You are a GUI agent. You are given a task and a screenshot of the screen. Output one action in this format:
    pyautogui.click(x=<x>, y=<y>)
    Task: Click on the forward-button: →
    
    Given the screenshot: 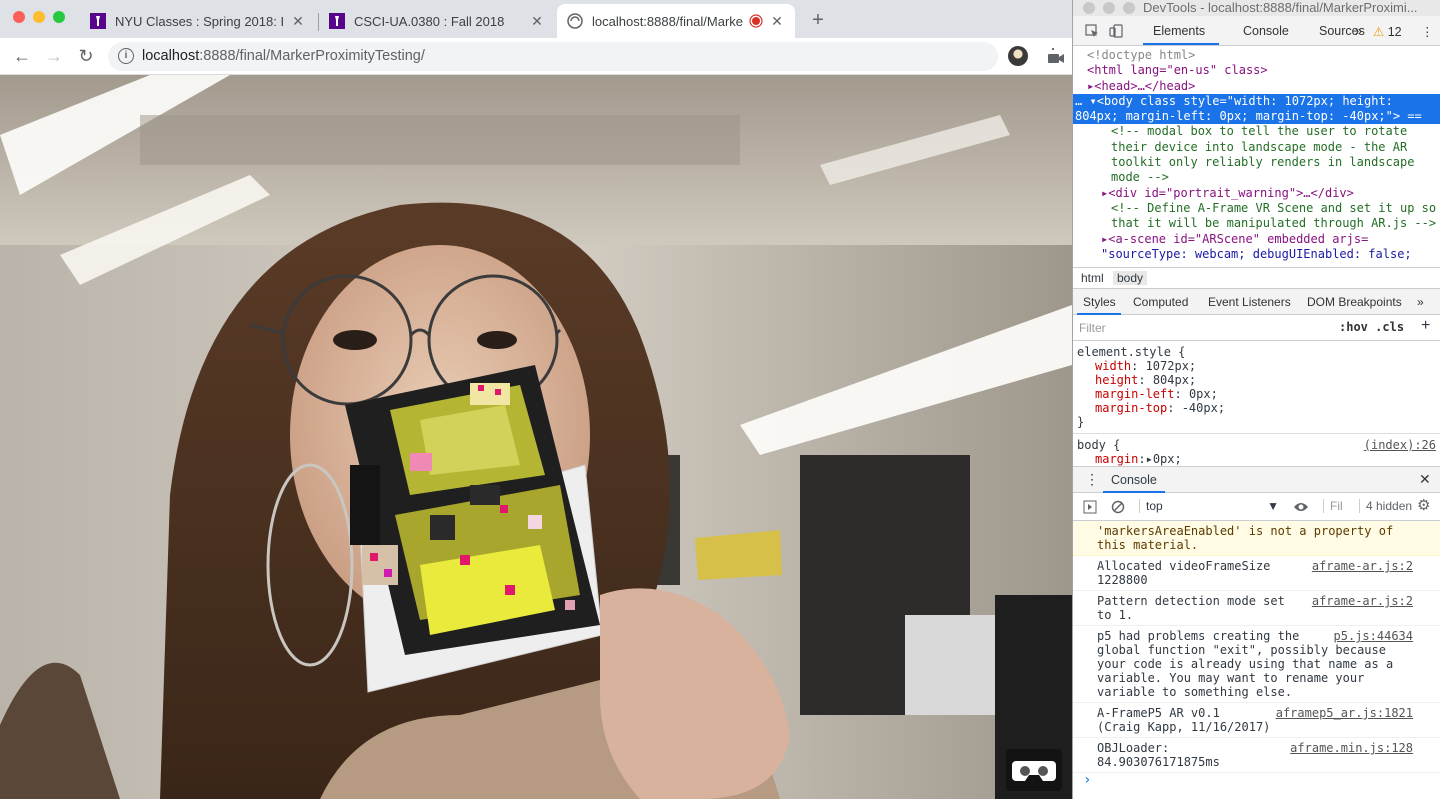 What is the action you would take?
    pyautogui.click(x=54, y=56)
    